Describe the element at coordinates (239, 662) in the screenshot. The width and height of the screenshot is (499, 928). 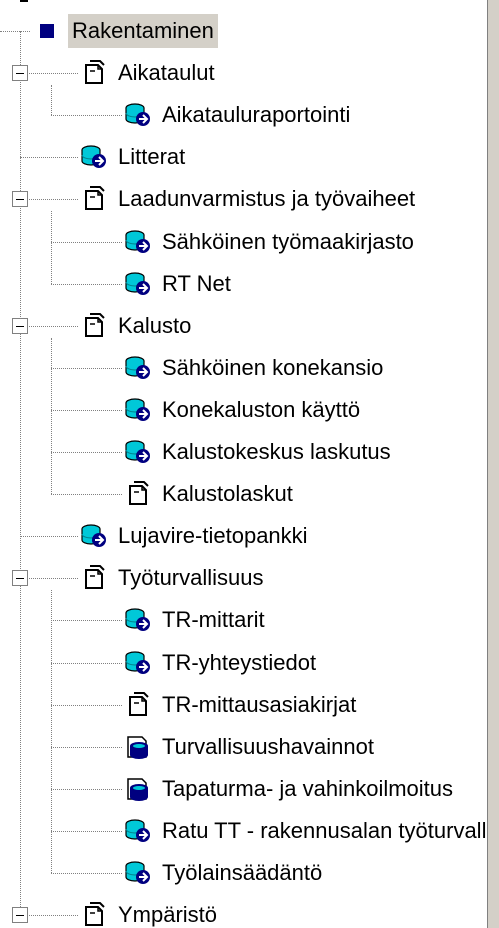
I see `tree-item-label: TR-yhteystiedot` at that location.